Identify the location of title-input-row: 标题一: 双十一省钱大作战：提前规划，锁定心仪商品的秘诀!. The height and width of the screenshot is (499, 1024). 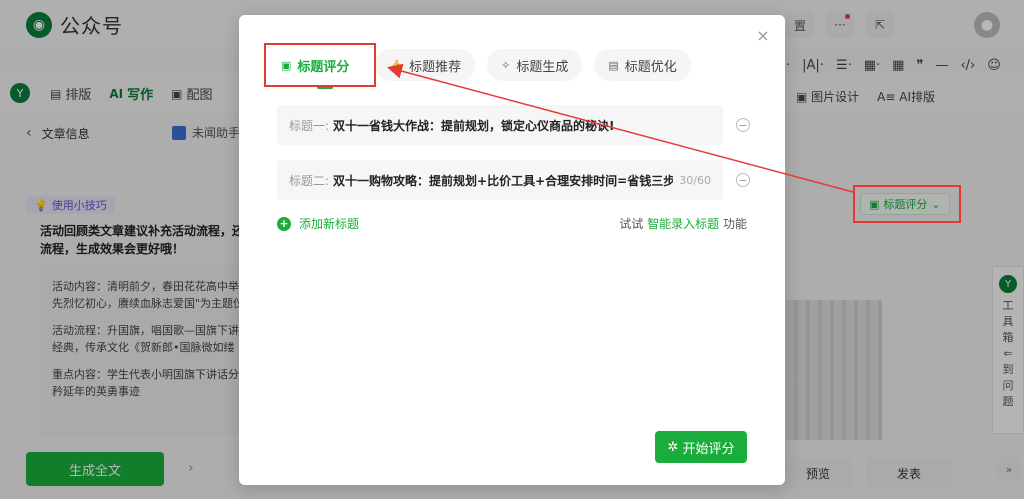
(500, 125).